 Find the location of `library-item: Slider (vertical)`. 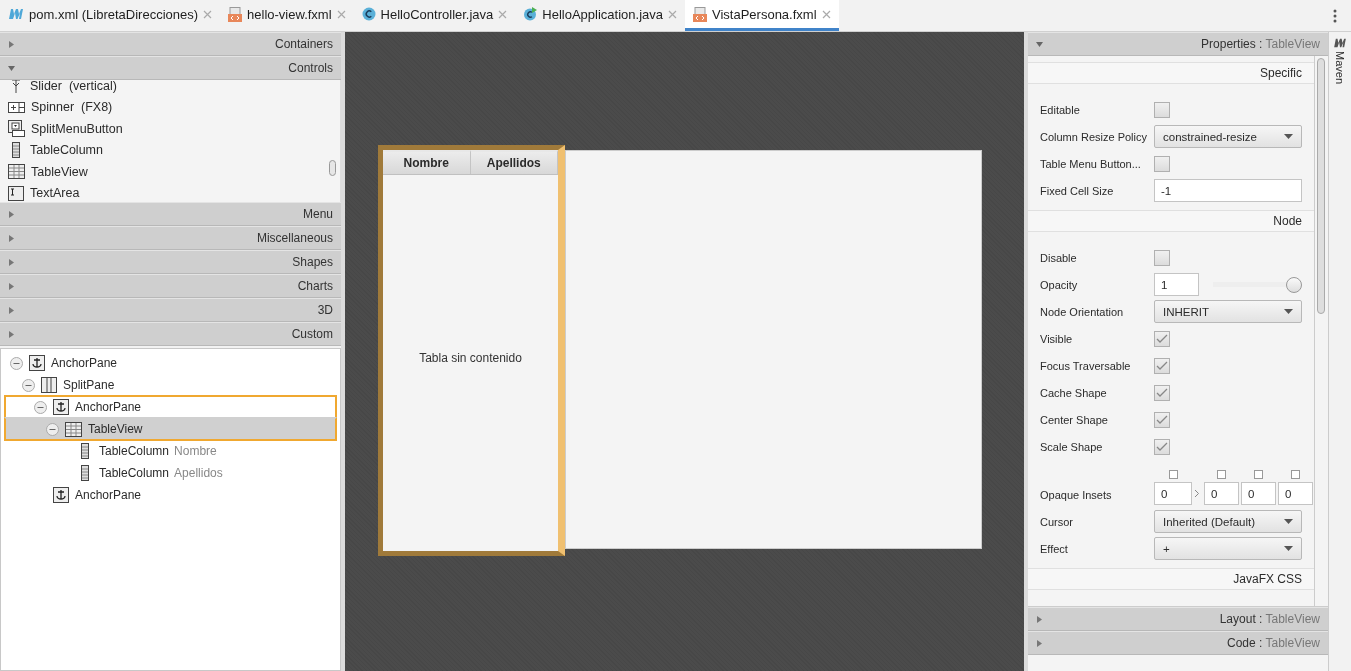

library-item: Slider (vertical) is located at coordinates (170, 88).